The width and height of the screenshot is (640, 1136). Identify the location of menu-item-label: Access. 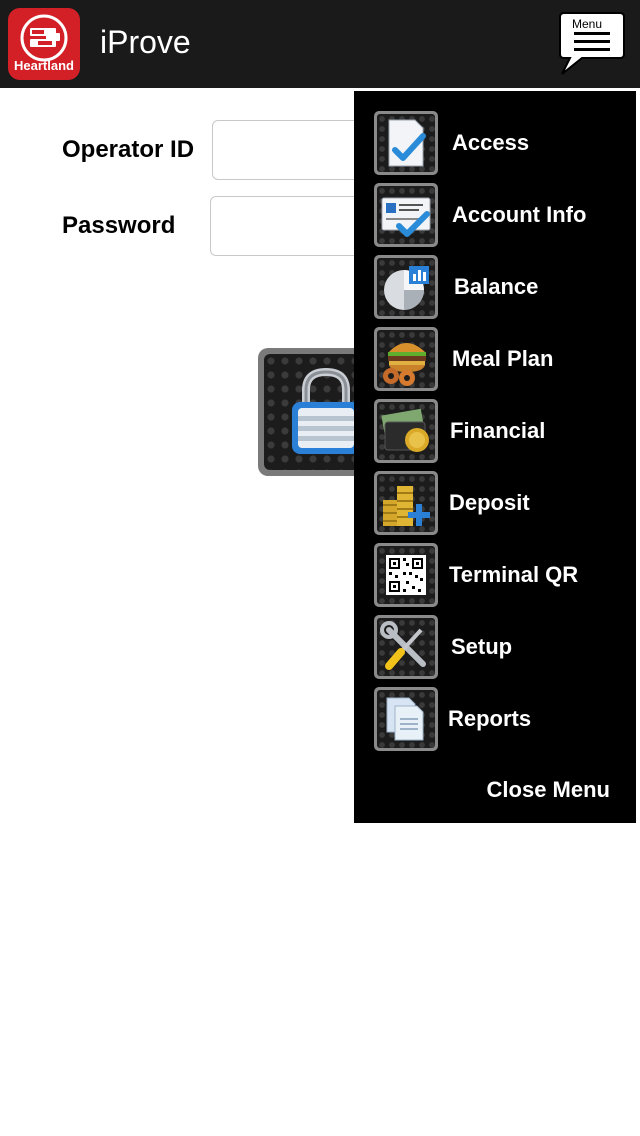
(491, 142).